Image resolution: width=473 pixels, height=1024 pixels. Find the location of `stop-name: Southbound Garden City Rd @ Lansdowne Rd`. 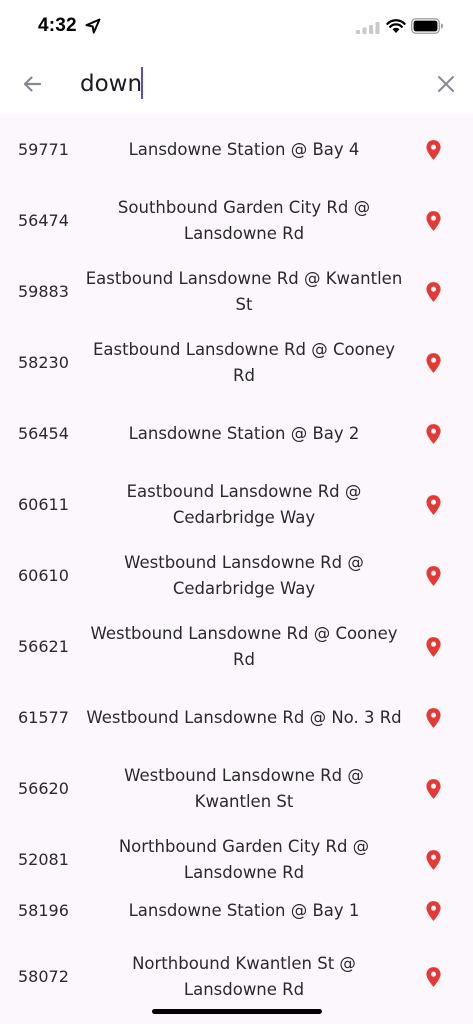

stop-name: Southbound Garden City Rd @ Lansdowne Rd is located at coordinates (244, 220).